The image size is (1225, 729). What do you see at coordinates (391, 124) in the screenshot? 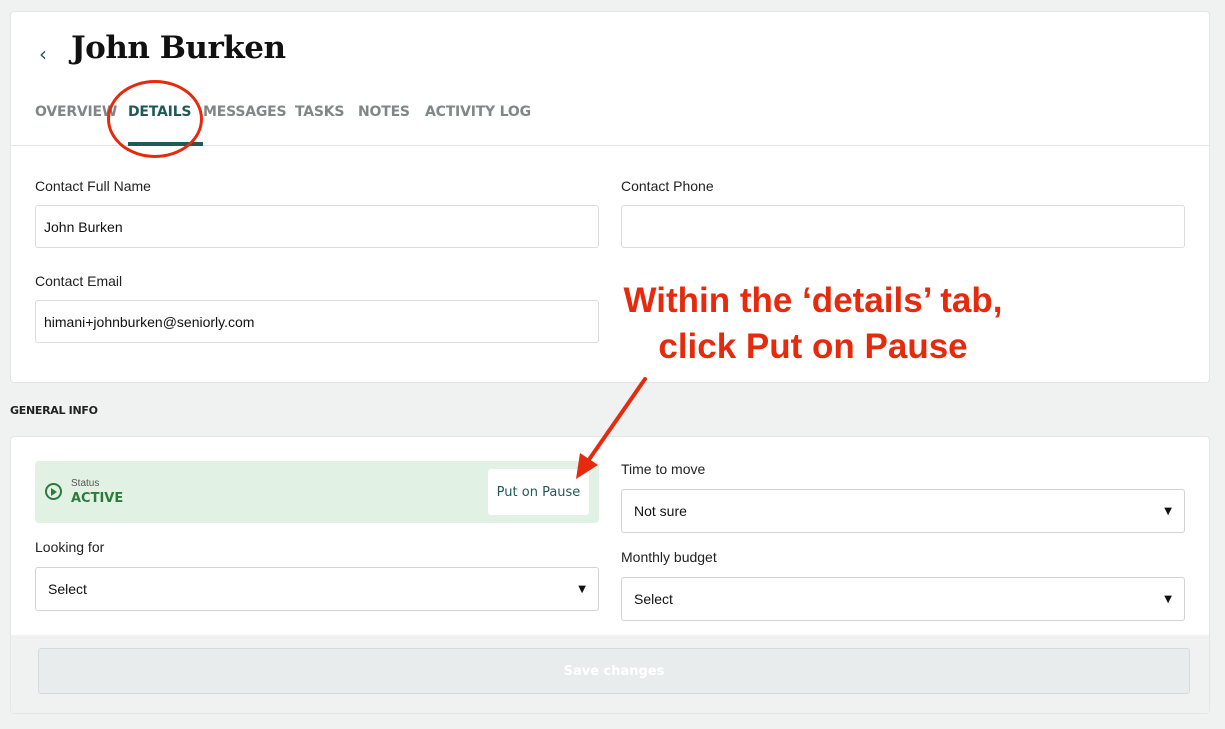
I see `tab-notes: NOTES` at bounding box center [391, 124].